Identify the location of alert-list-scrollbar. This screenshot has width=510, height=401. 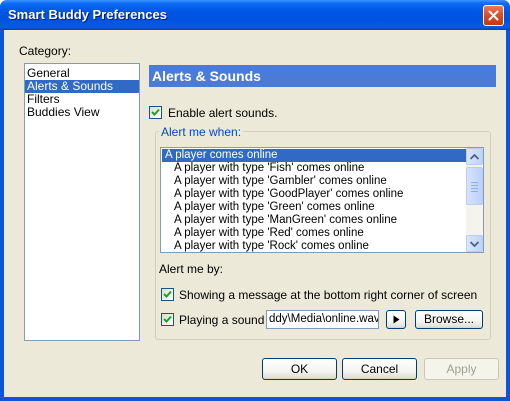
(474, 200).